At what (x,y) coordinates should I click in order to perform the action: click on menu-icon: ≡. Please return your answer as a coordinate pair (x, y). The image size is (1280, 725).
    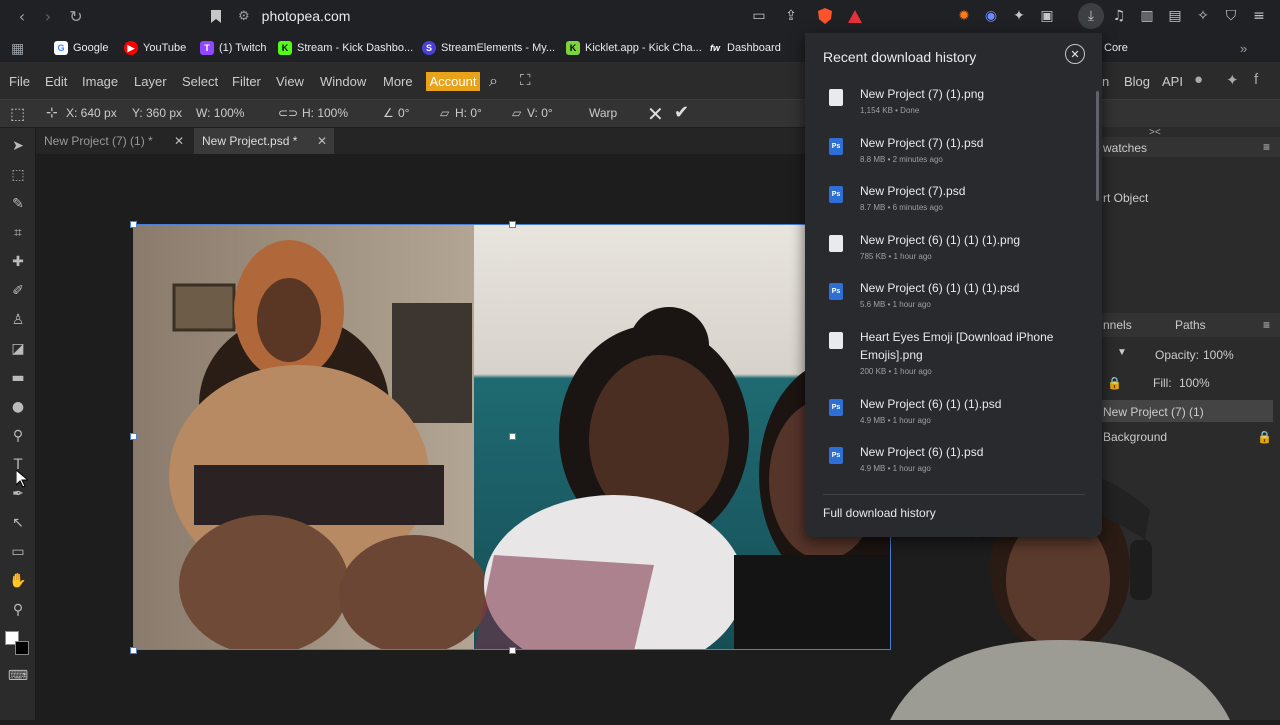
    Looking at the image, I should click on (1259, 16).